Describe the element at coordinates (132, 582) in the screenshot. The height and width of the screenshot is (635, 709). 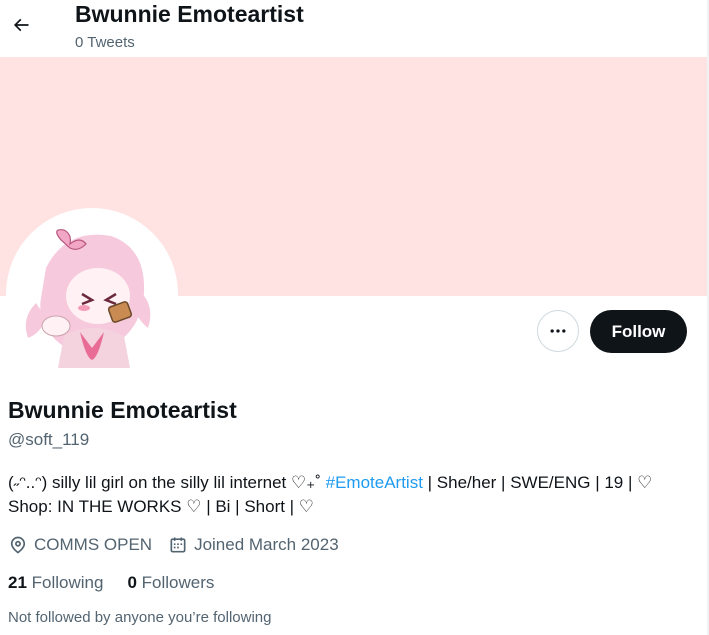
I see `followers-count: 0` at that location.